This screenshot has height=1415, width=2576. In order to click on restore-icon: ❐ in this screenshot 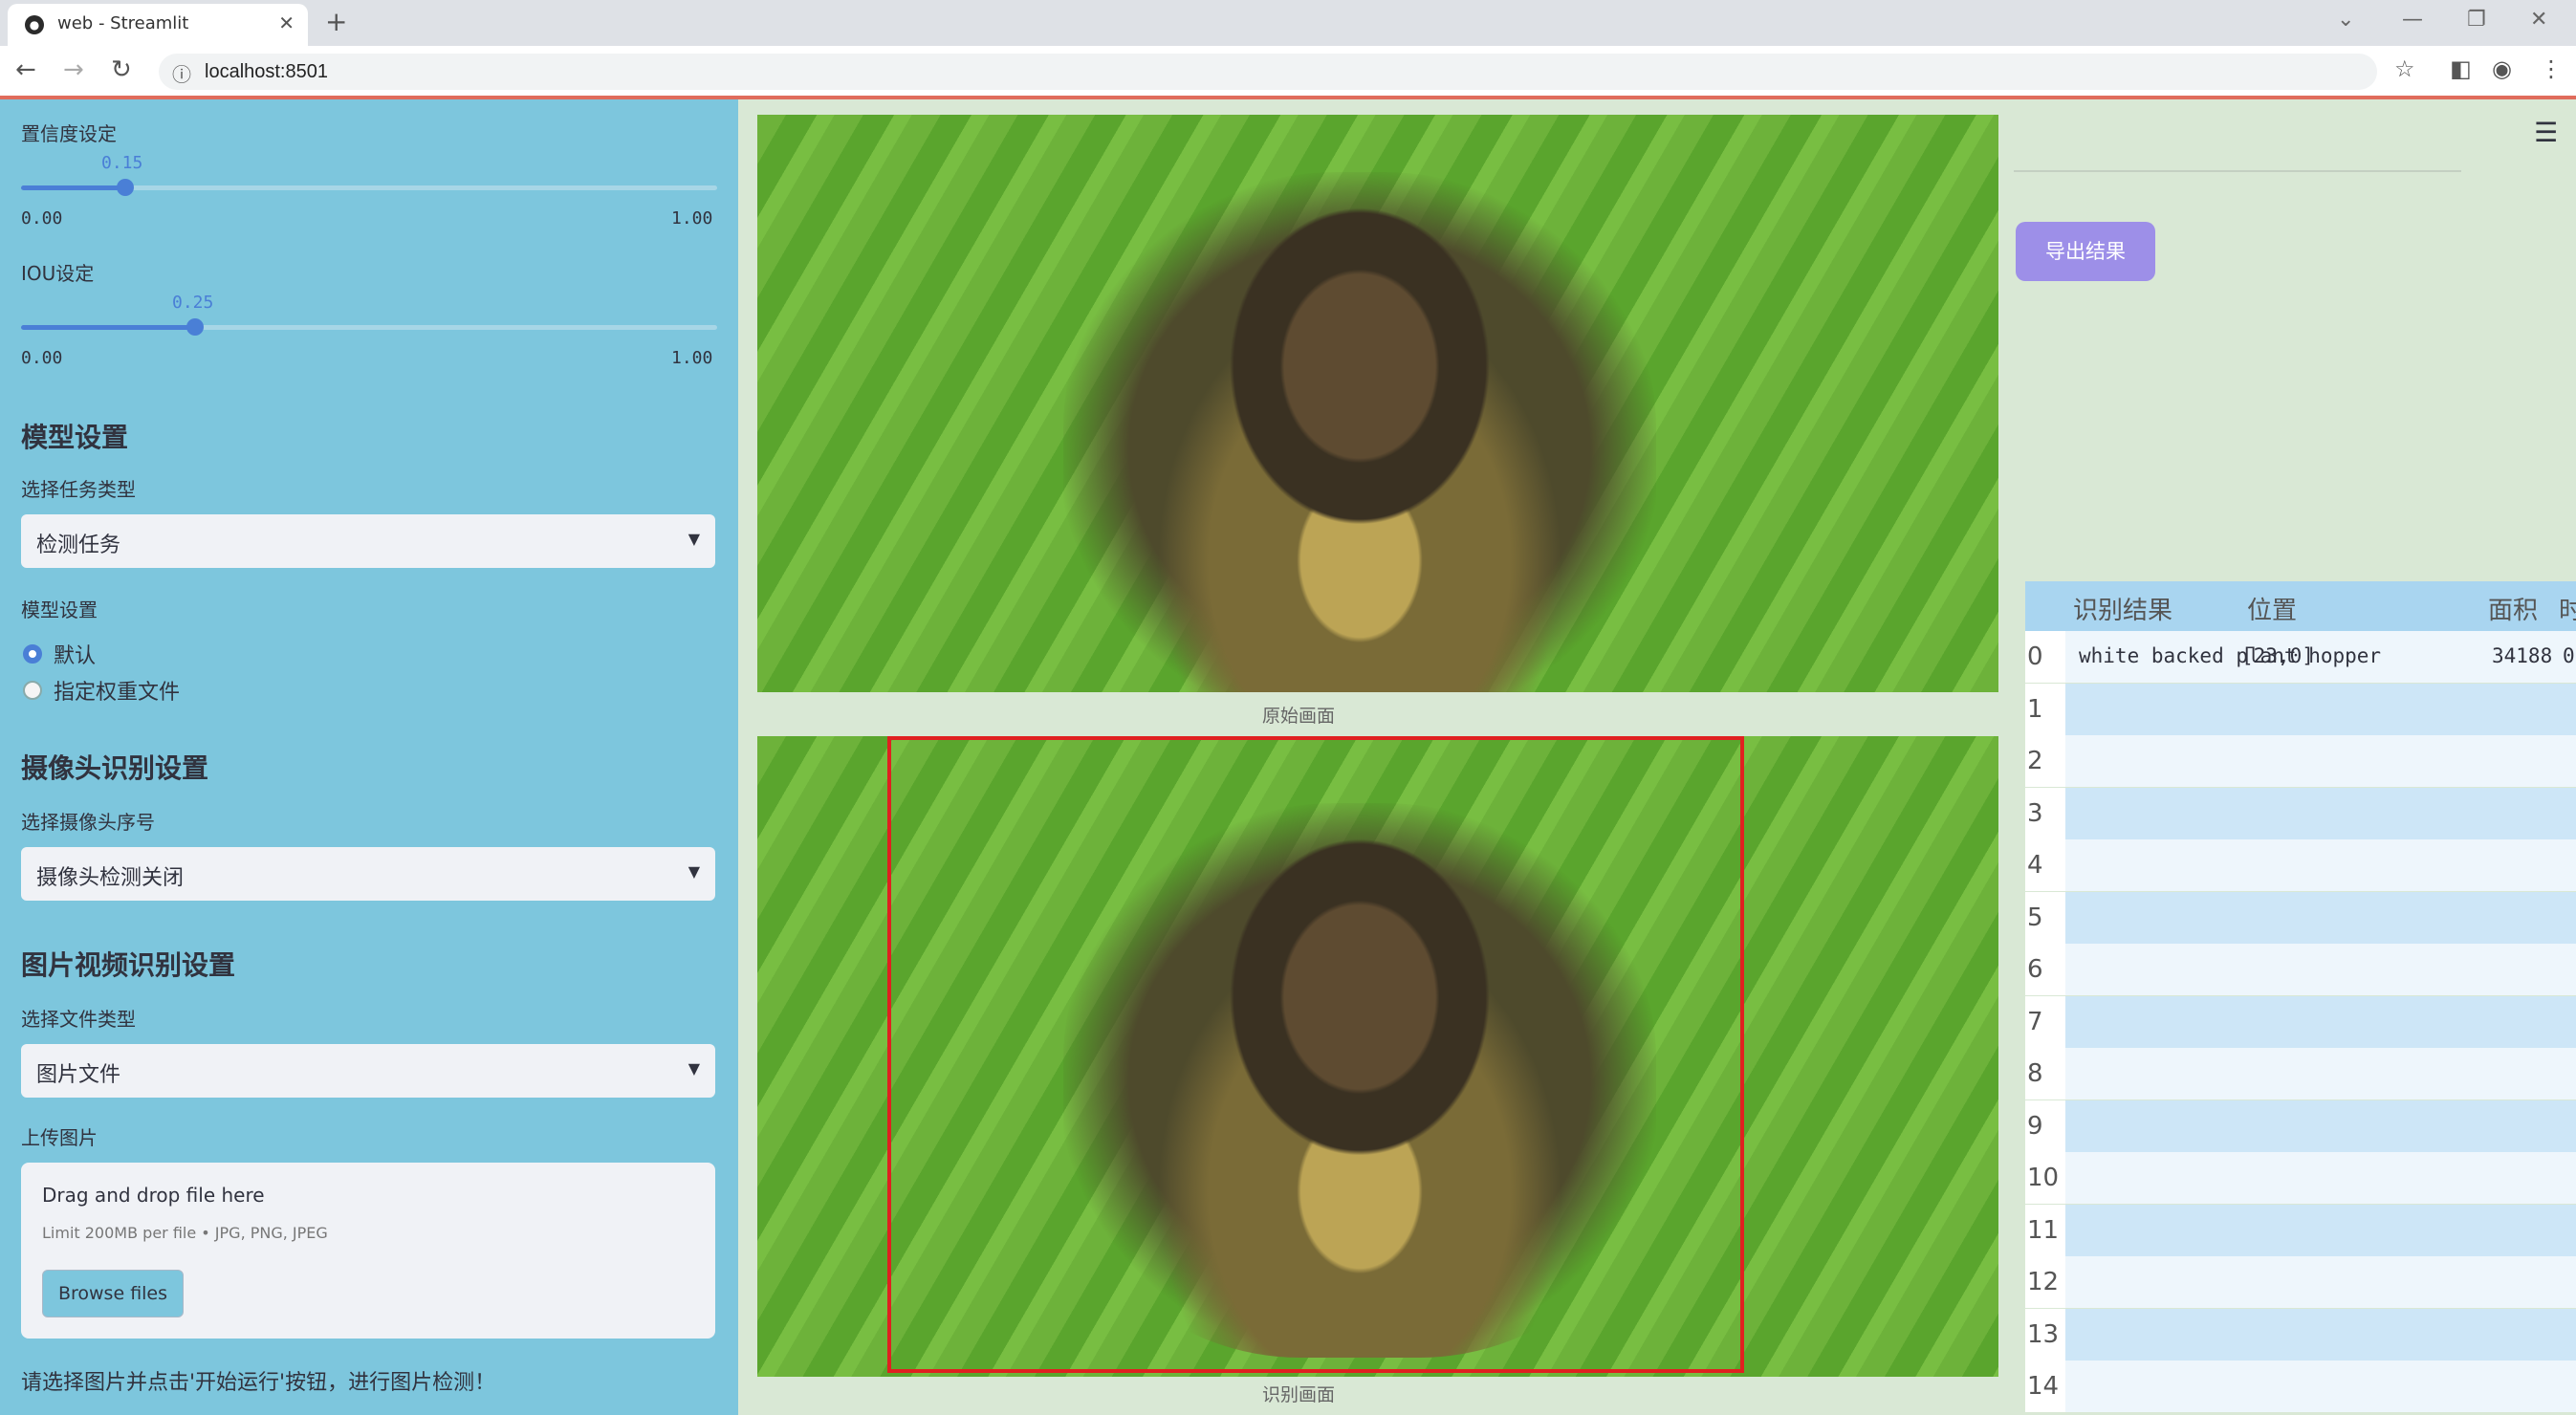, I will do `click(2476, 20)`.